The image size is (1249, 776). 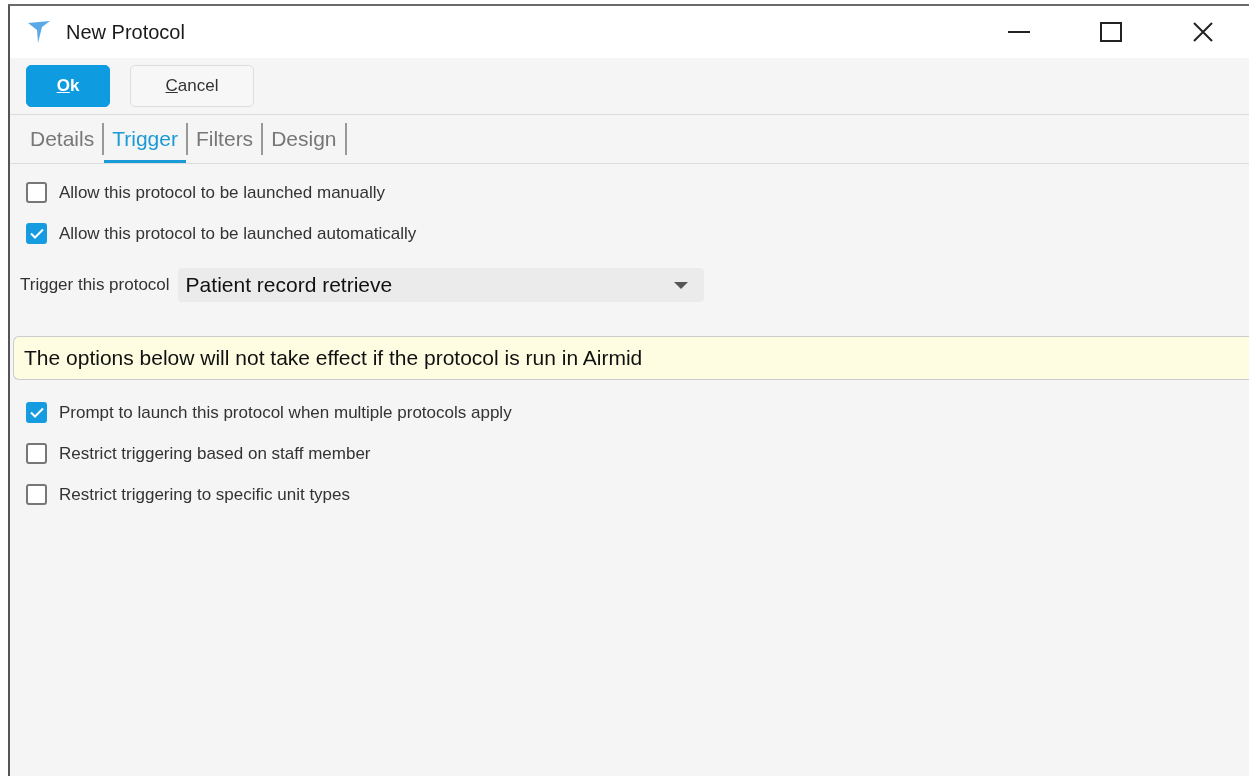 What do you see at coordinates (1203, 32) in the screenshot?
I see `close-icon` at bounding box center [1203, 32].